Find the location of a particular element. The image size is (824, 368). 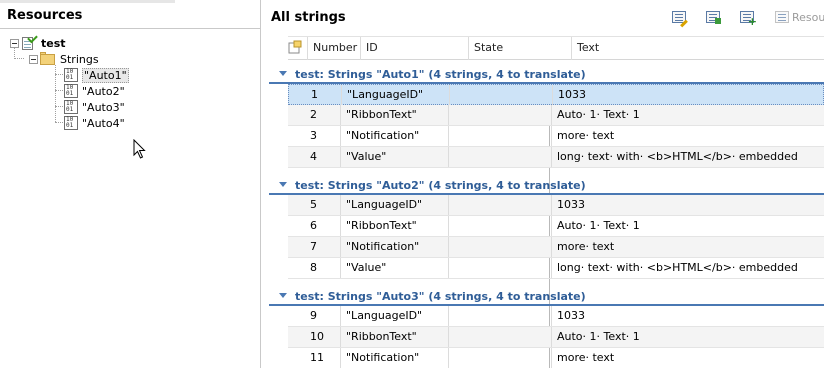

panel-title: All strings is located at coordinates (308, 17).